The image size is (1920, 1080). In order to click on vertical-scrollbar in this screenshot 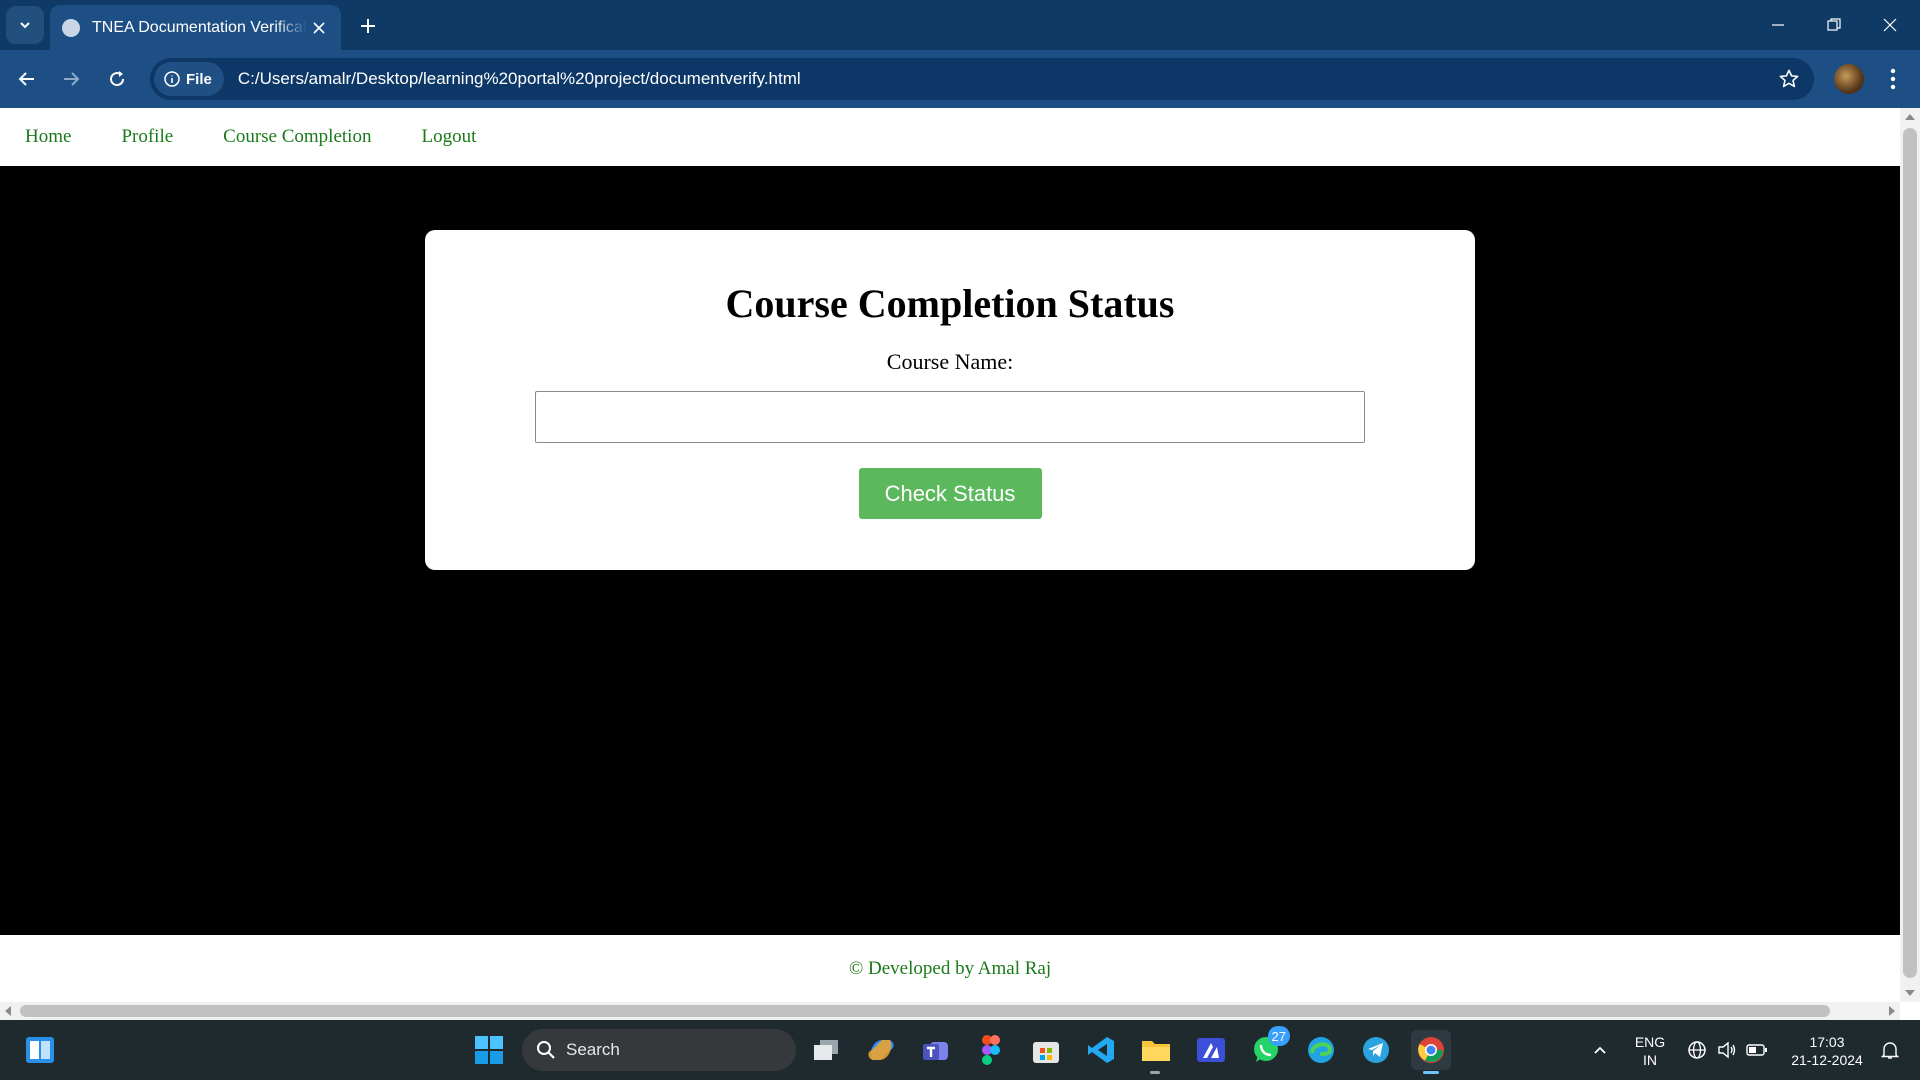, I will do `click(1910, 555)`.